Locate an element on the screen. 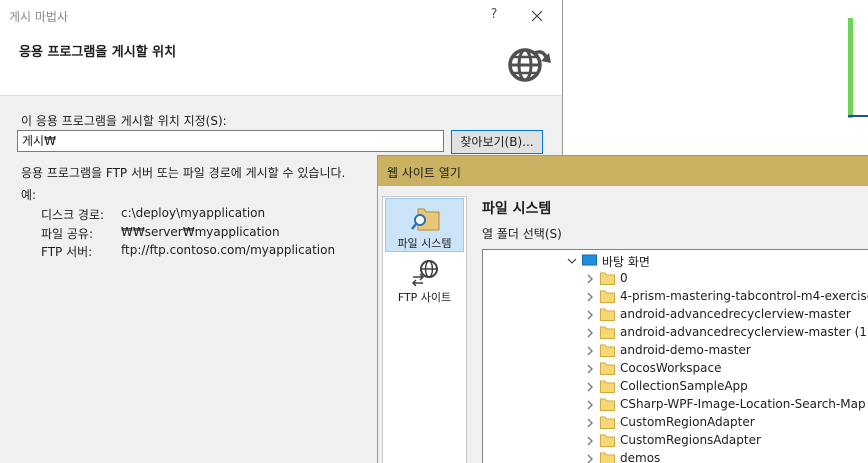 The width and height of the screenshot is (868, 463). tree-item-folder: CollectionSampleApp is located at coordinates (675, 387).